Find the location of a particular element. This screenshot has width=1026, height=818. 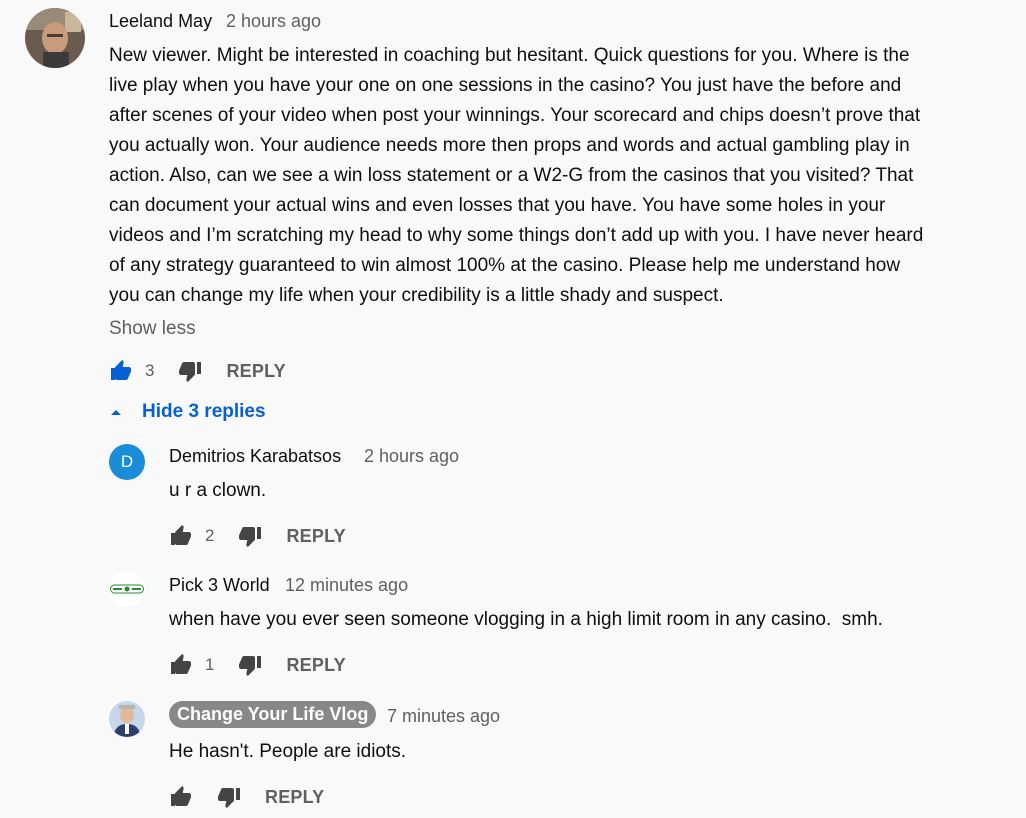

avatar-letter: D is located at coordinates (127, 461).